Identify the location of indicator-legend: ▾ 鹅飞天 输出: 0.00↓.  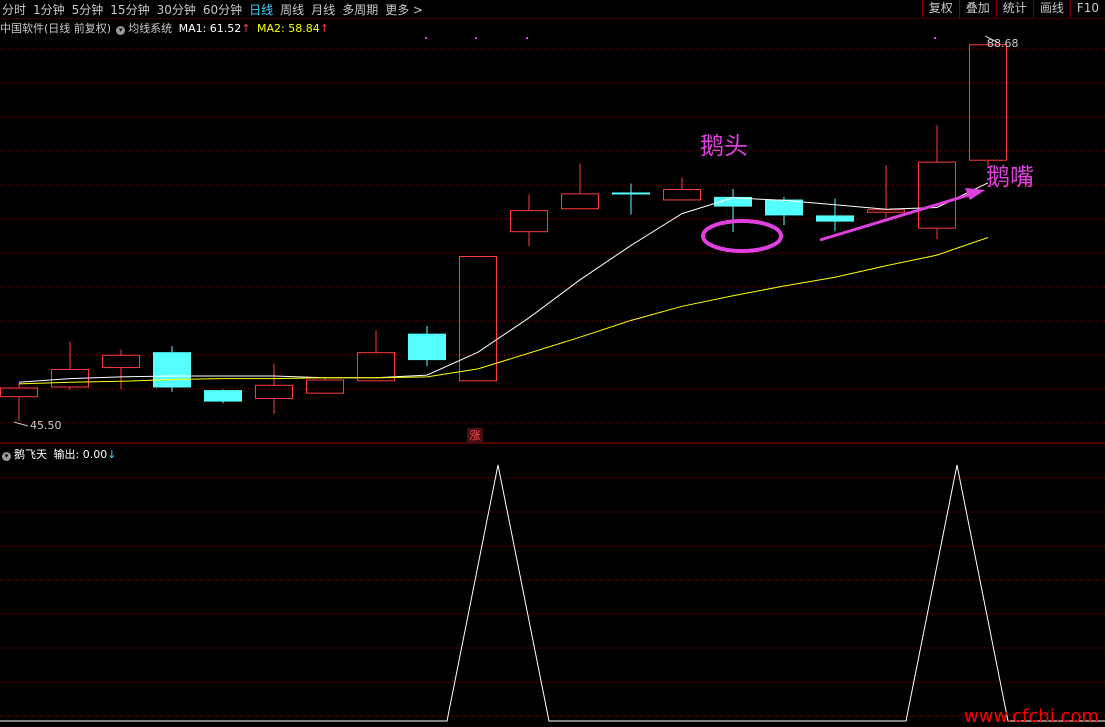
(59, 454).